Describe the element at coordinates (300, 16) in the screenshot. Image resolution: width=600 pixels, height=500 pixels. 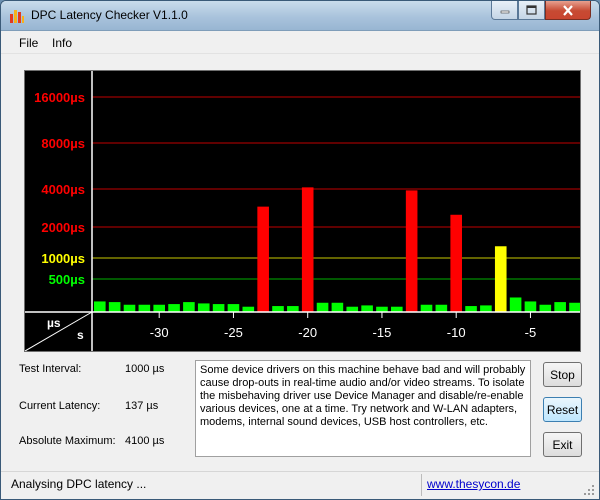
I see `title-bar: DPC Latency Checker V1.1.0` at that location.